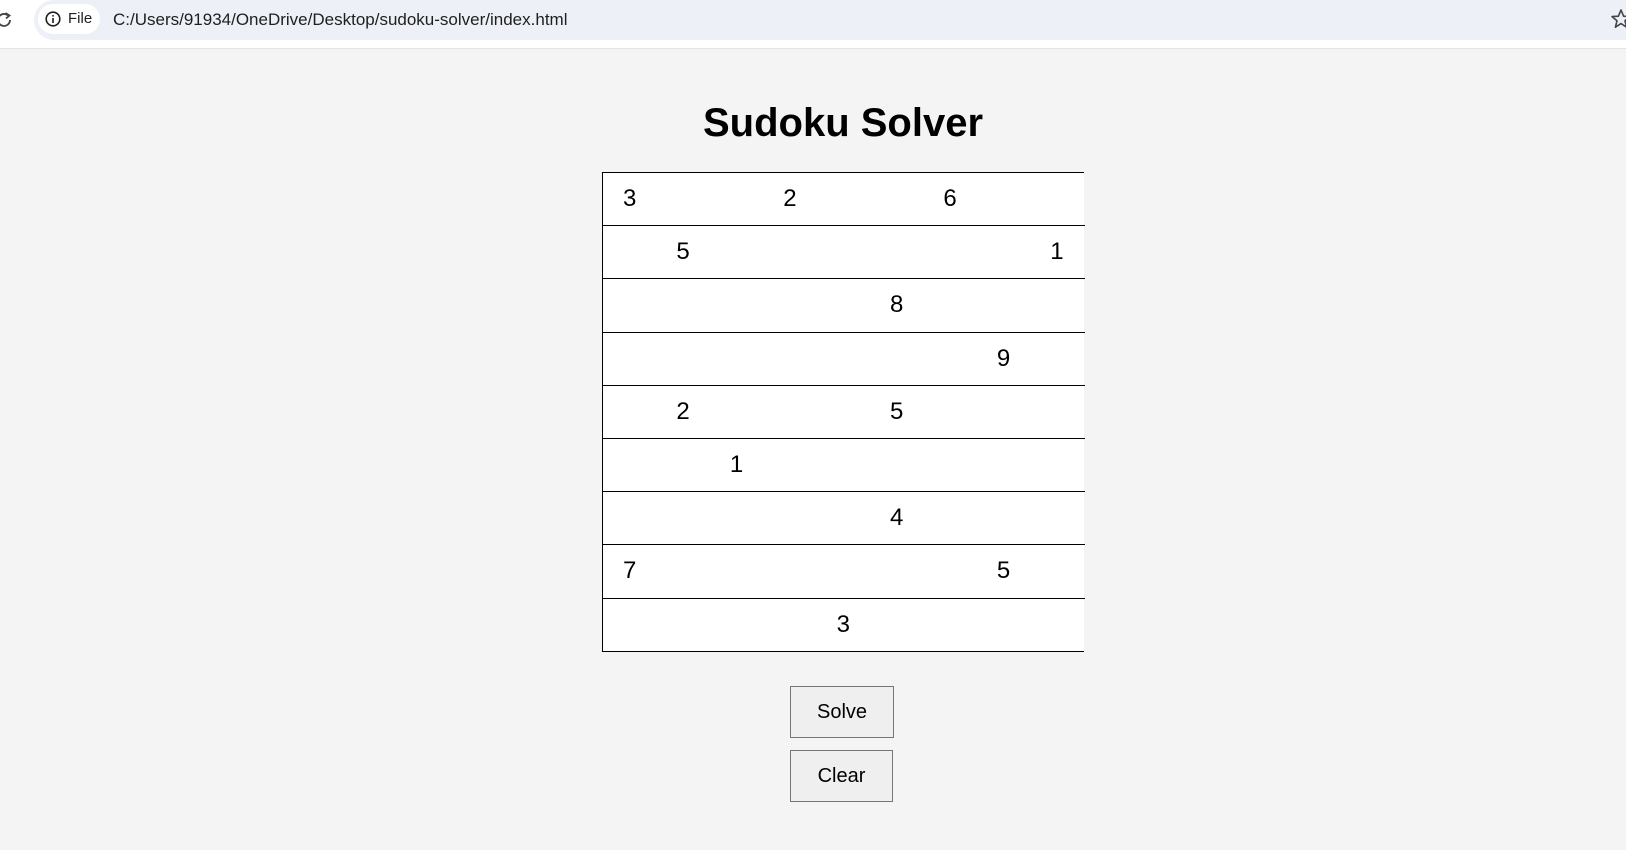  I want to click on bookmark-star-icon, so click(1618, 19).